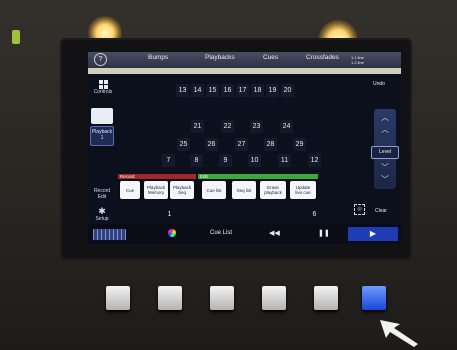 This screenshot has height=350, width=457. I want to click on status-strip, so click(244, 71).